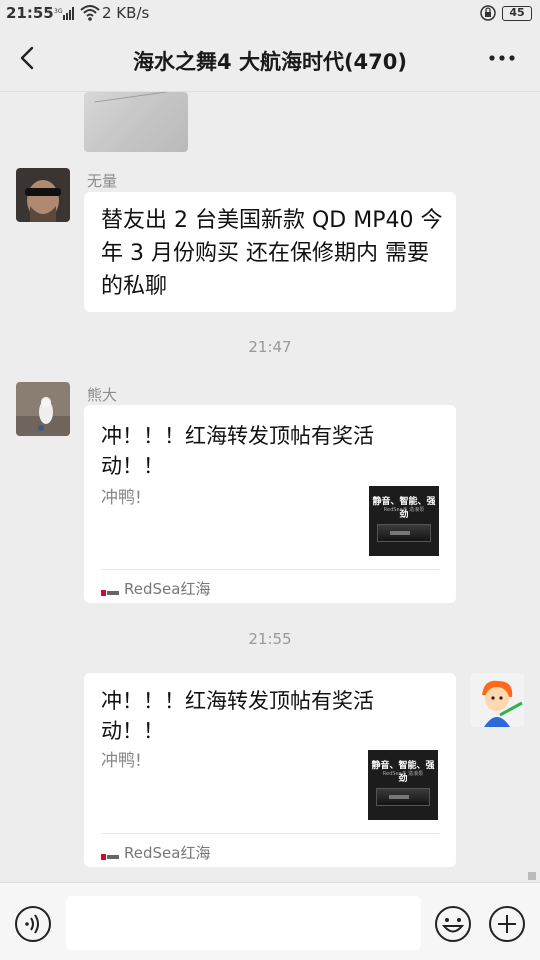  I want to click on input-bar, so click(270, 921).